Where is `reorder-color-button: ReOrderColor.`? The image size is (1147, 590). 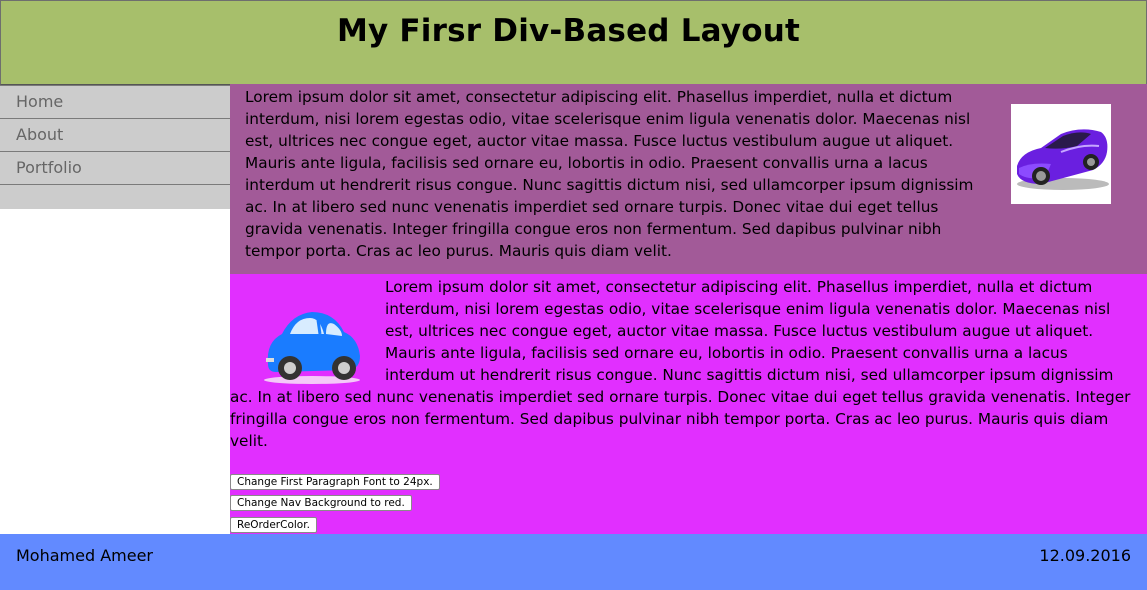 reorder-color-button: ReOrderColor. is located at coordinates (273, 525).